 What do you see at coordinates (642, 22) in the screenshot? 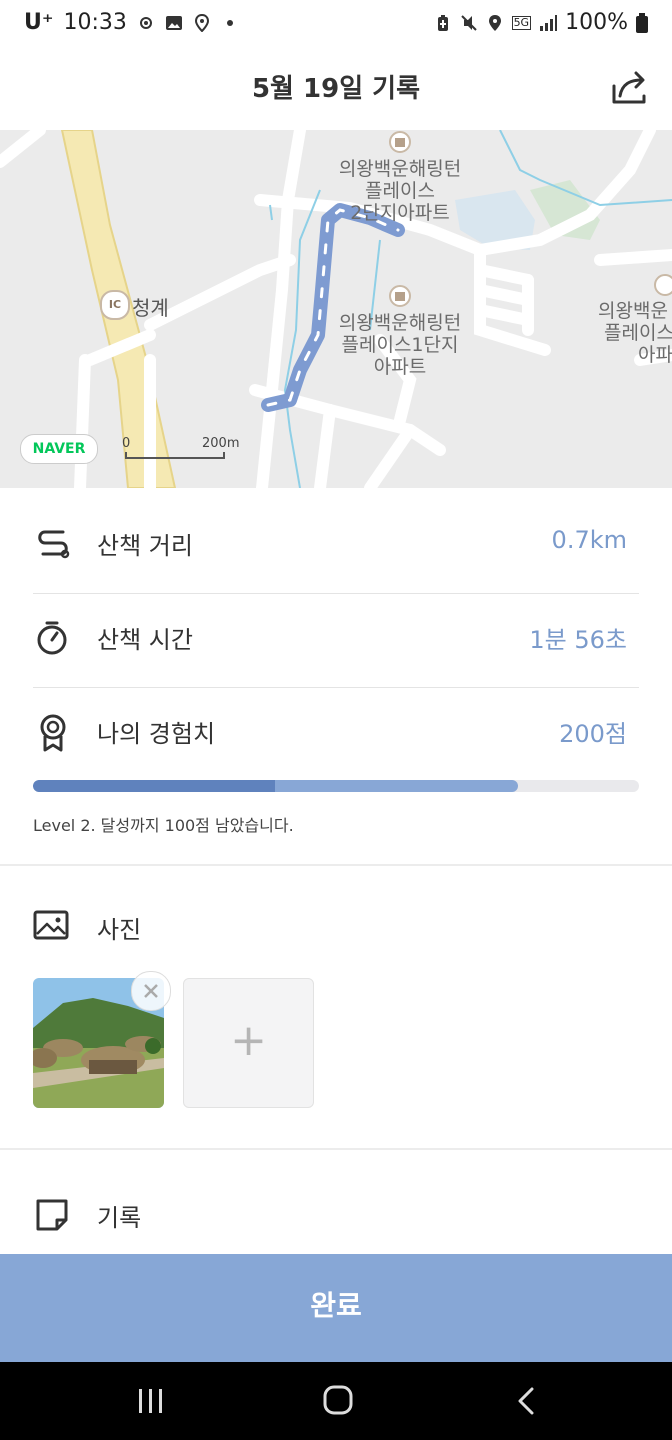
I see `battery-icon` at bounding box center [642, 22].